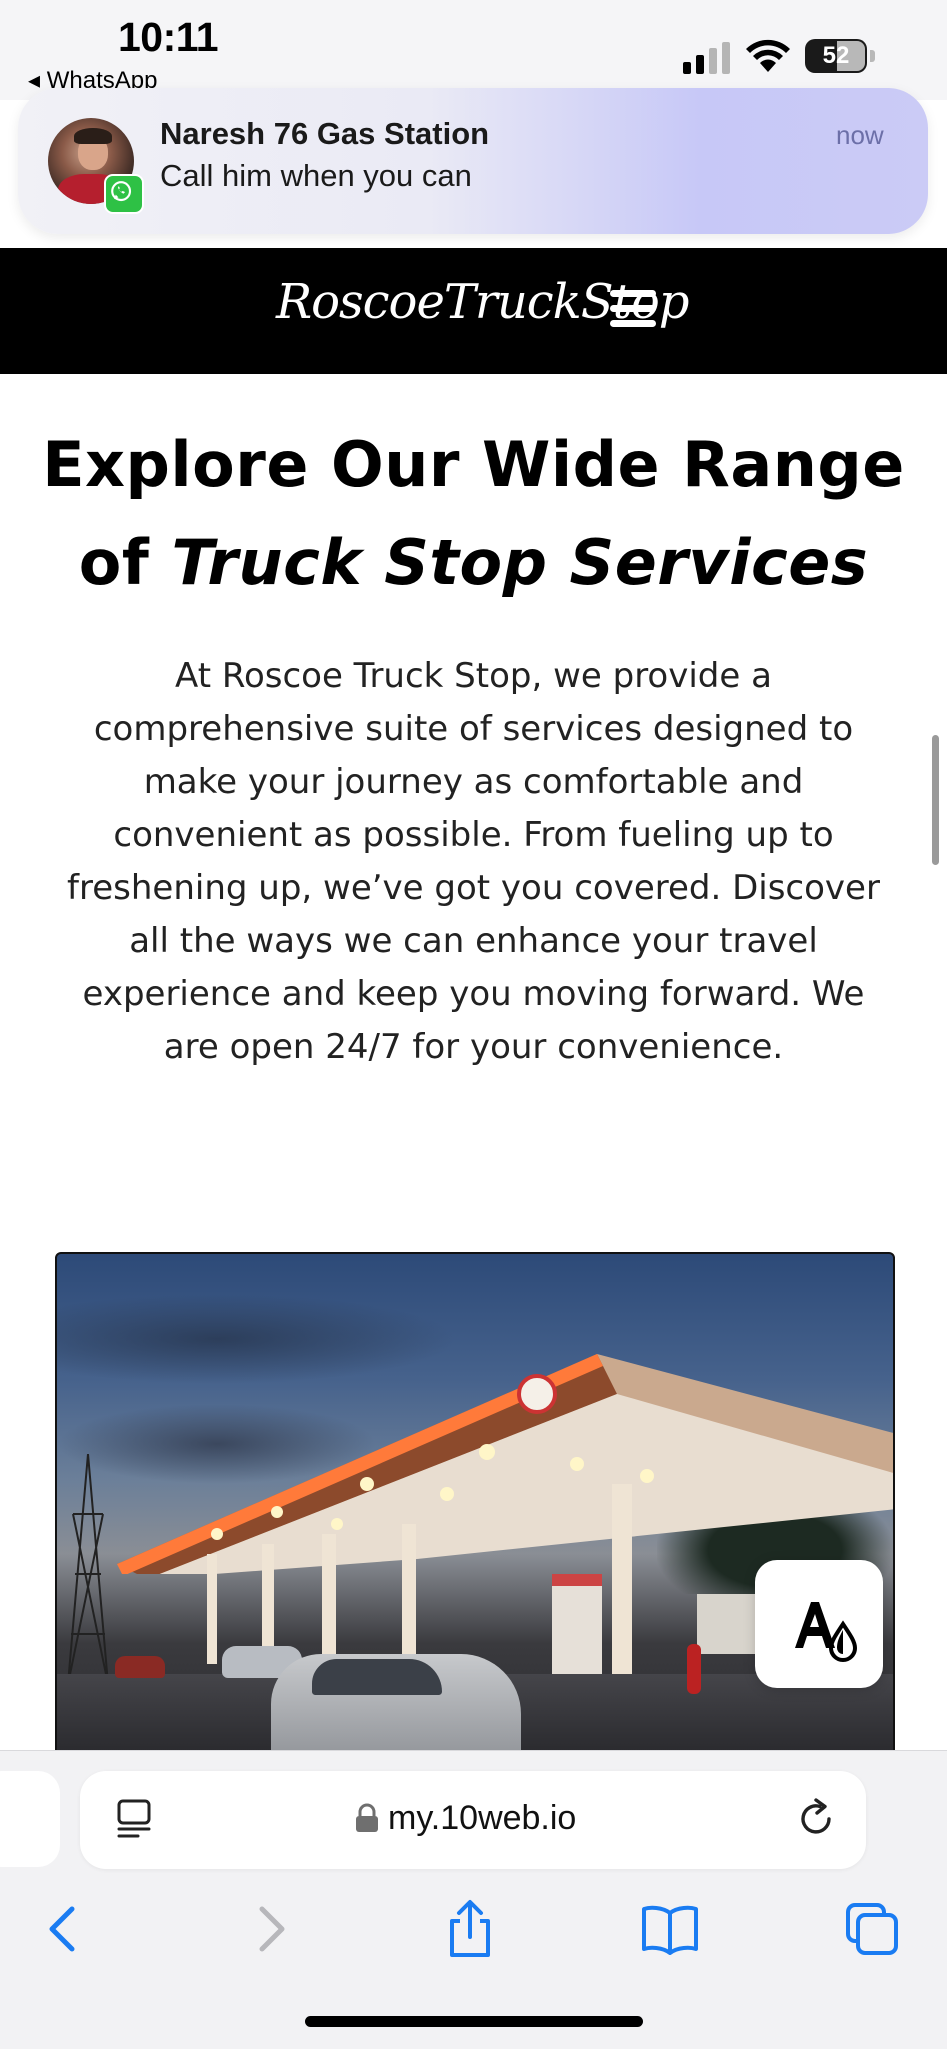 The height and width of the screenshot is (2049, 947). What do you see at coordinates (706, 58) in the screenshot?
I see `cellular-signal-icon` at bounding box center [706, 58].